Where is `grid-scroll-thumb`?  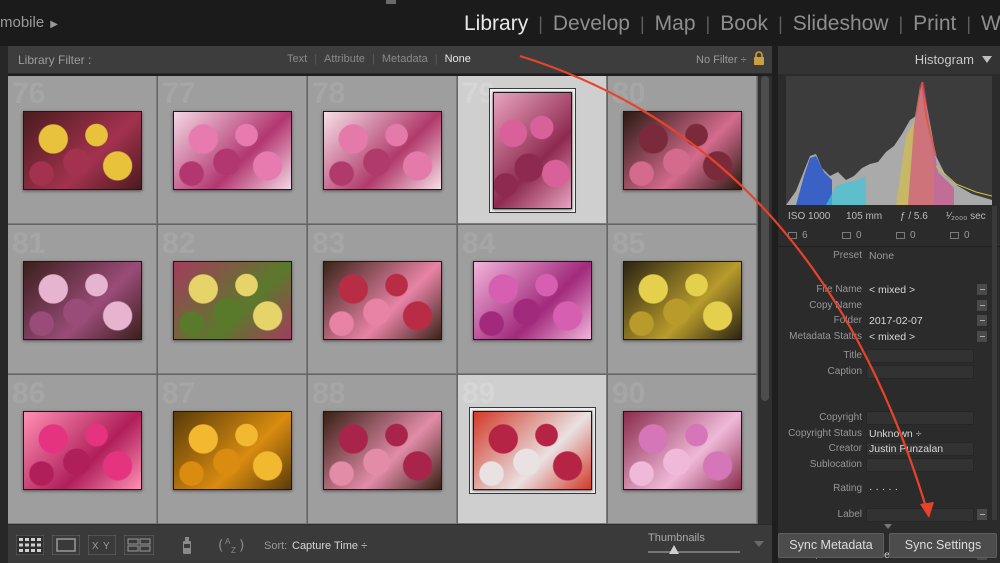
grid-scroll-thumb is located at coordinates (765, 238).